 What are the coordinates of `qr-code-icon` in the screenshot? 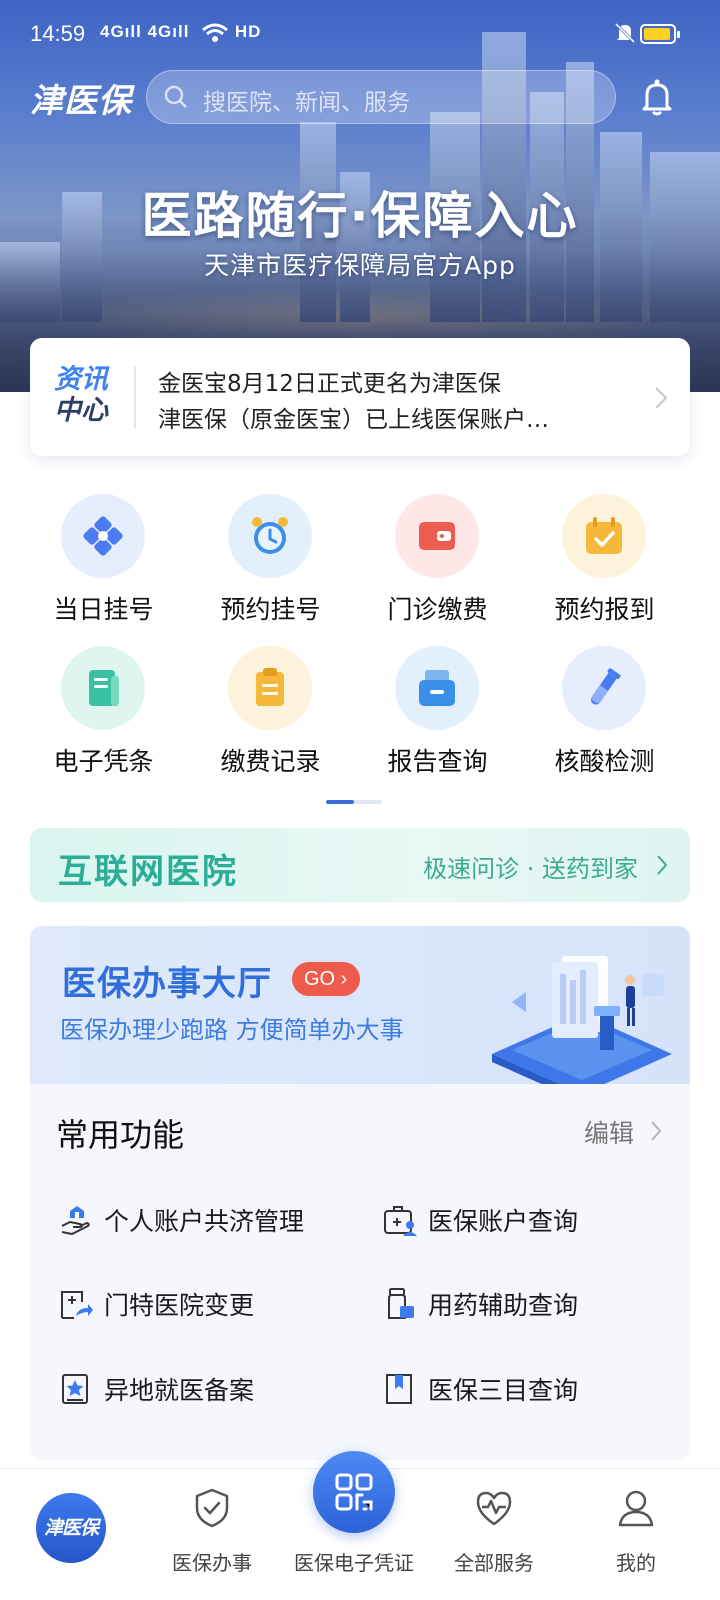 It's located at (354, 1492).